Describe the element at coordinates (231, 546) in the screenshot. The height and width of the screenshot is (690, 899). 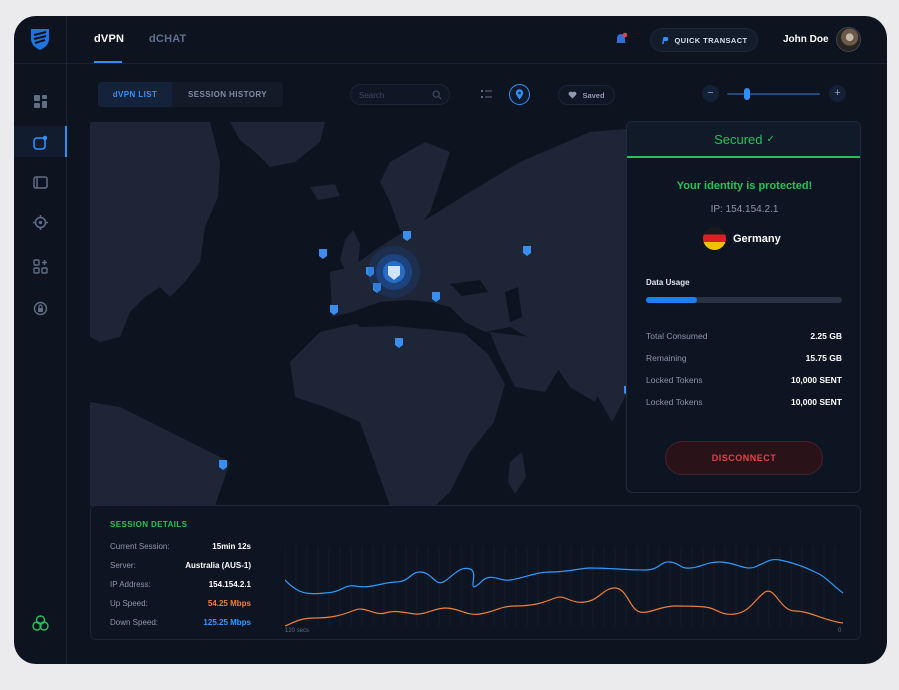
I see `session-value: 15min 12s` at that location.